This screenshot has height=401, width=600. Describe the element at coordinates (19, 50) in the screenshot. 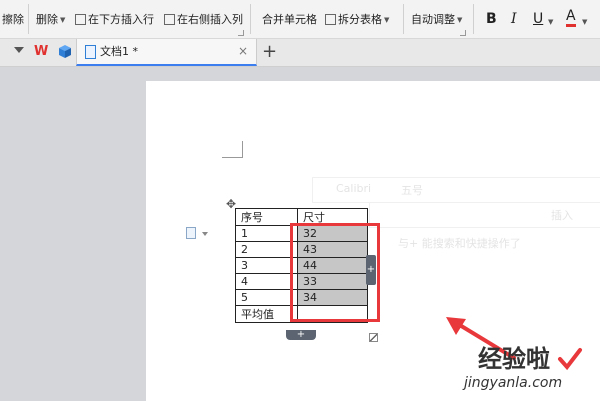

I see `tab-menu-icon` at that location.